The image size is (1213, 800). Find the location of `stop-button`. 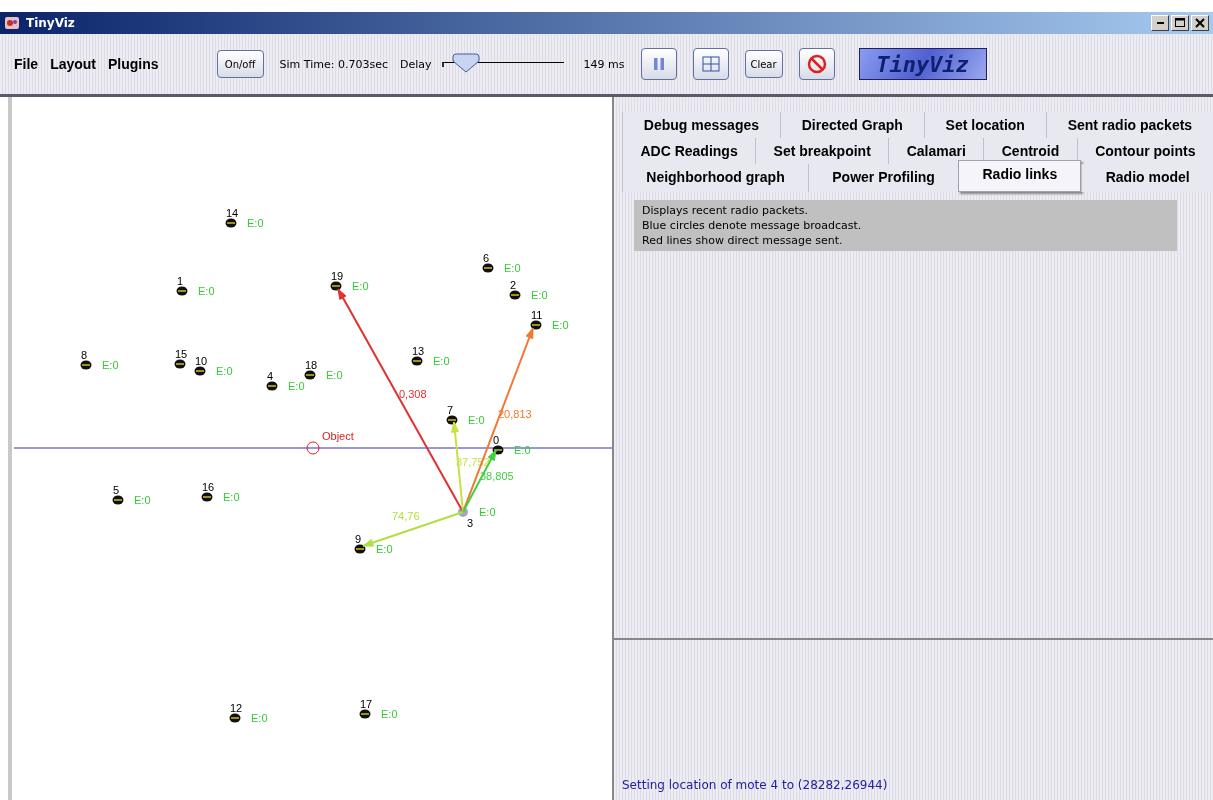

stop-button is located at coordinates (816, 64).